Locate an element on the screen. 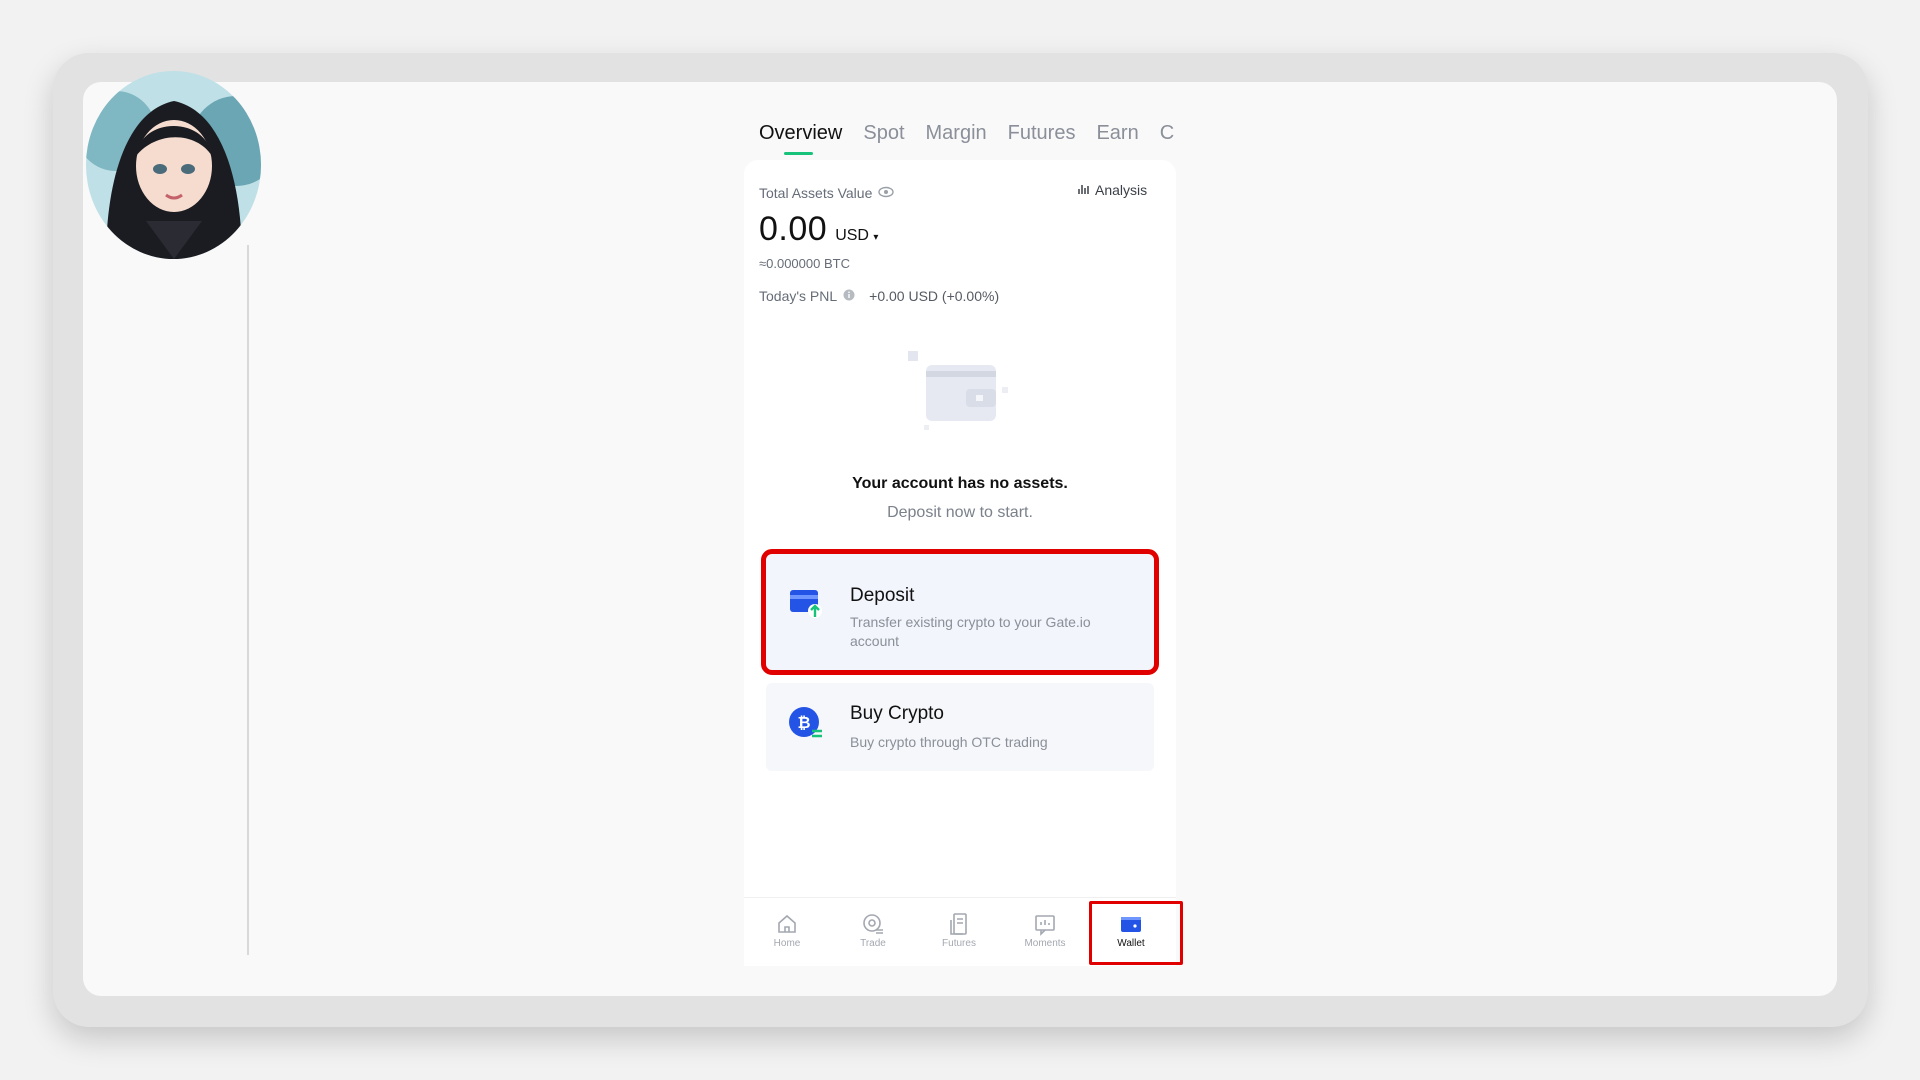 The height and width of the screenshot is (1080, 1920). nav-moments-label: Moments is located at coordinates (1045, 943).